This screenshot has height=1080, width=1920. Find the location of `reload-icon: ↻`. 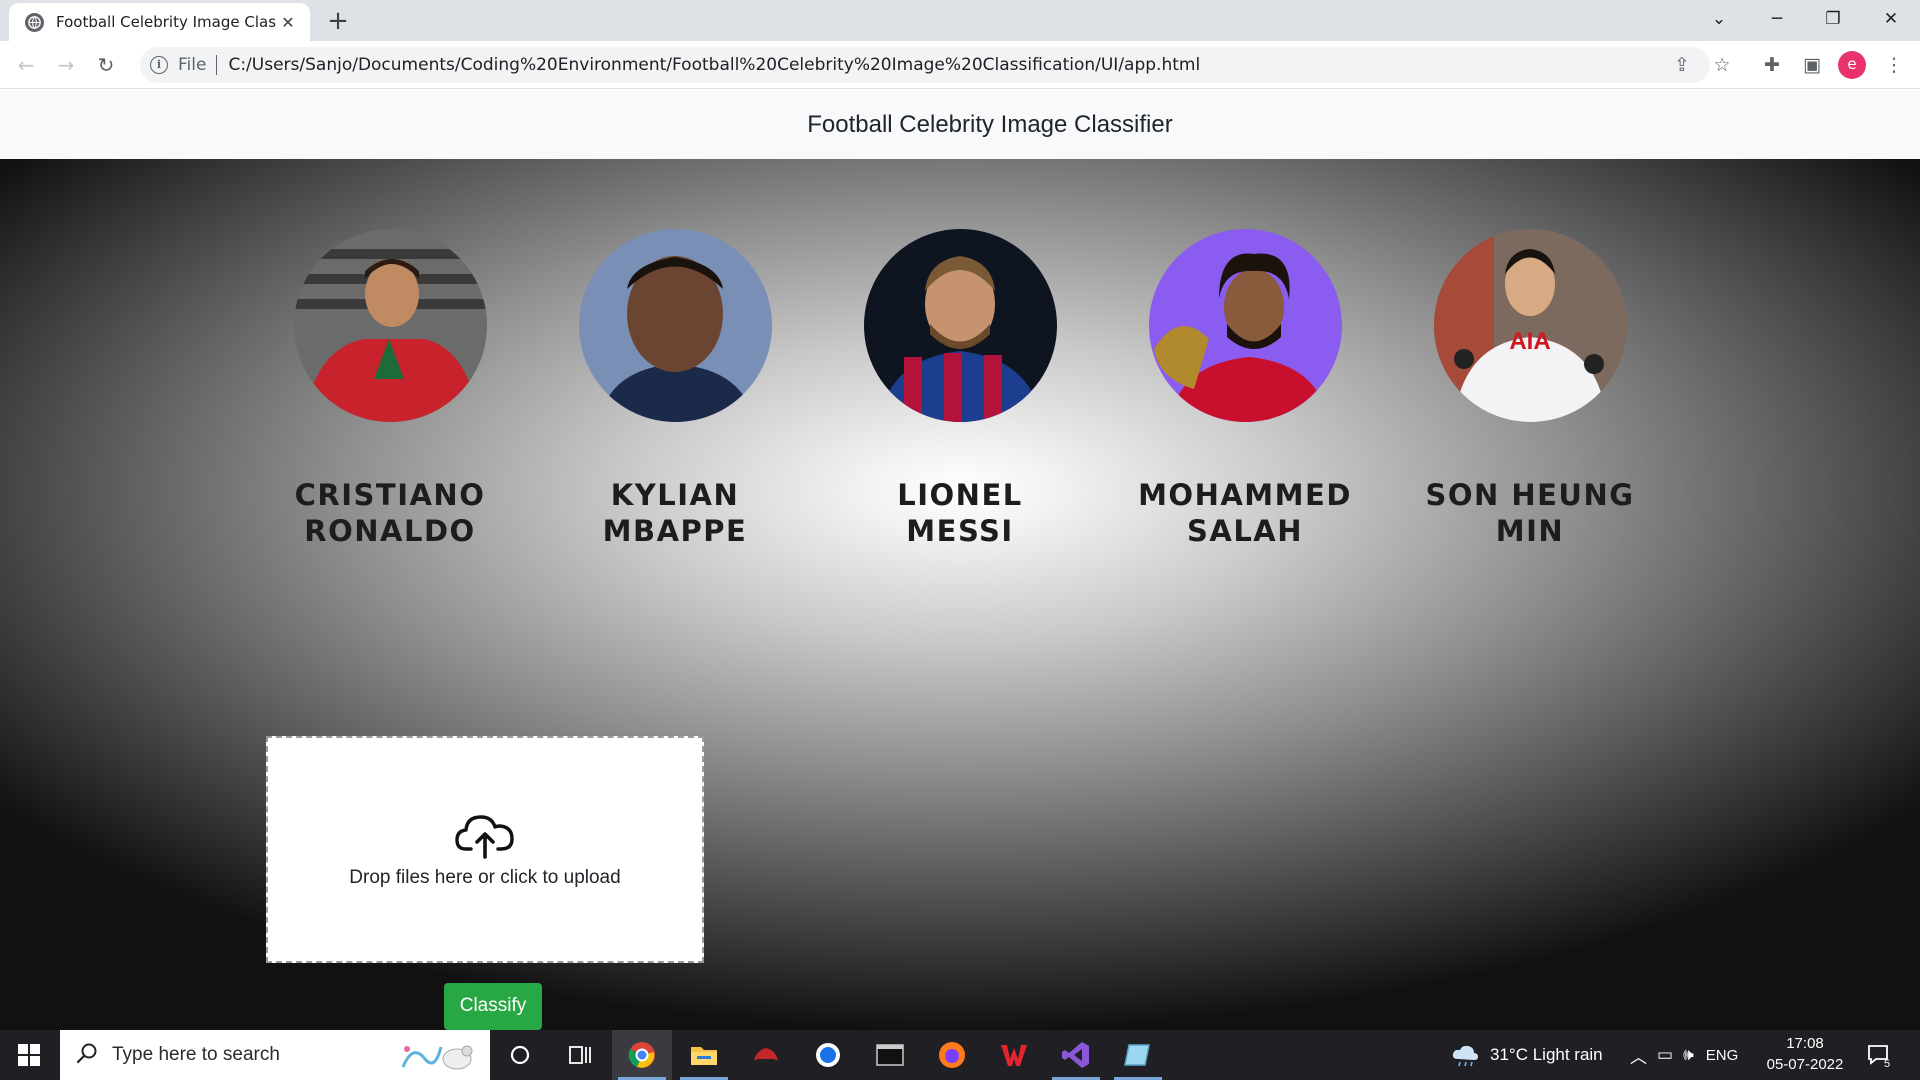

reload-icon: ↻ is located at coordinates (106, 65).